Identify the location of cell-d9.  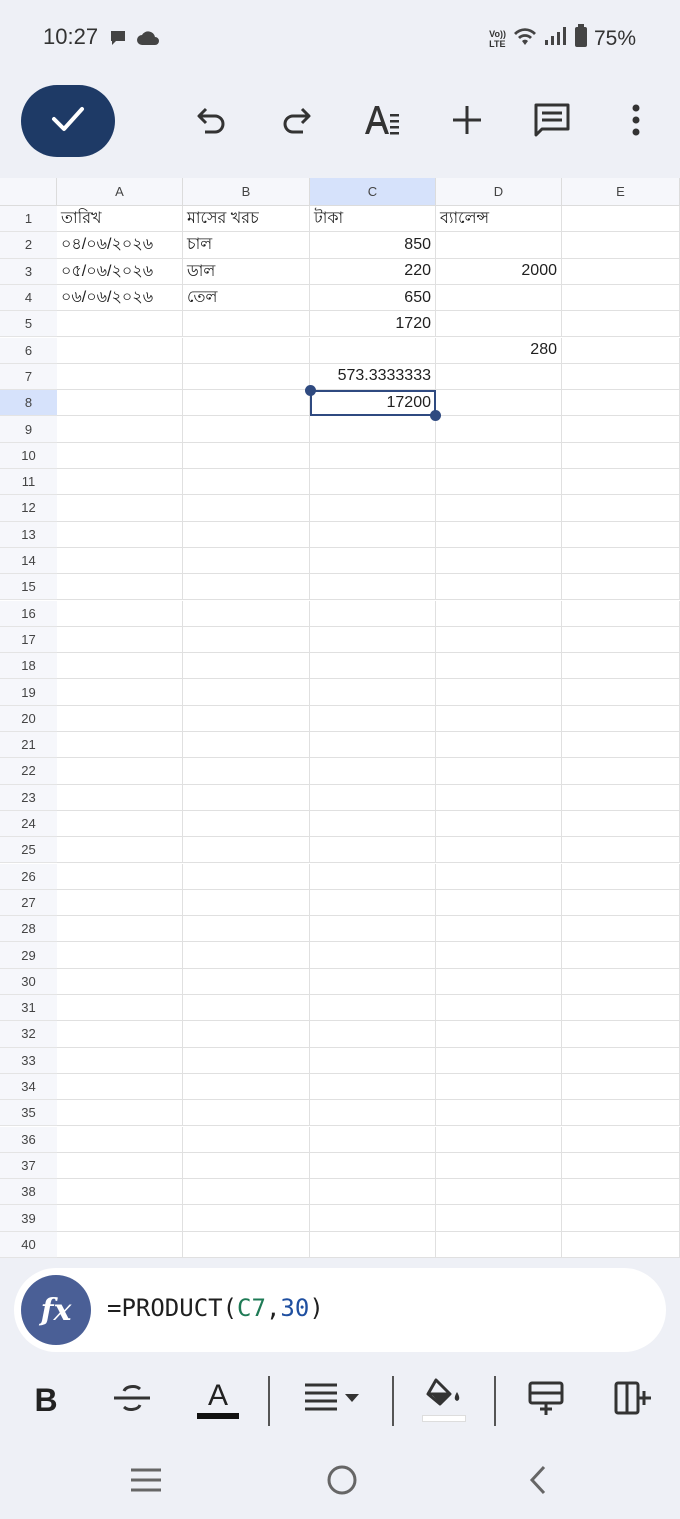
(499, 429).